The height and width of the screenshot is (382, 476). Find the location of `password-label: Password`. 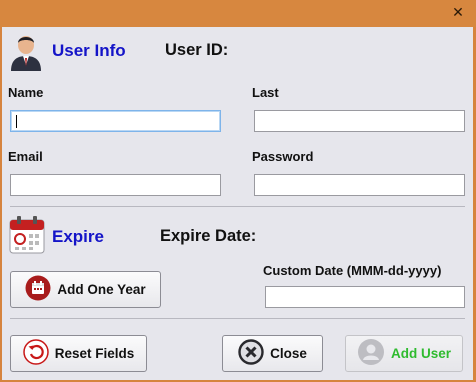

password-label: Password is located at coordinates (283, 156).